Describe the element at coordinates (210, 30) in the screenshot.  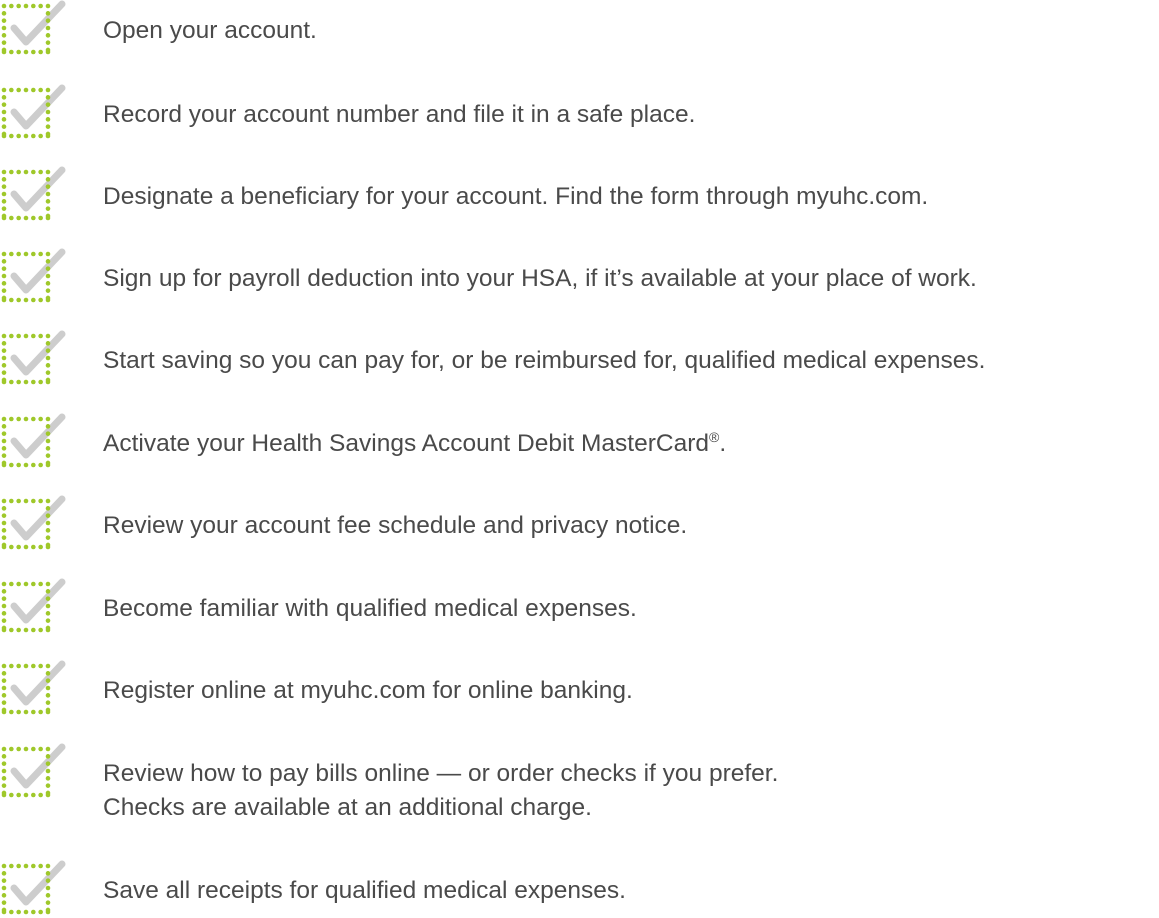
I see `checklist-item-text: Open your account.` at that location.